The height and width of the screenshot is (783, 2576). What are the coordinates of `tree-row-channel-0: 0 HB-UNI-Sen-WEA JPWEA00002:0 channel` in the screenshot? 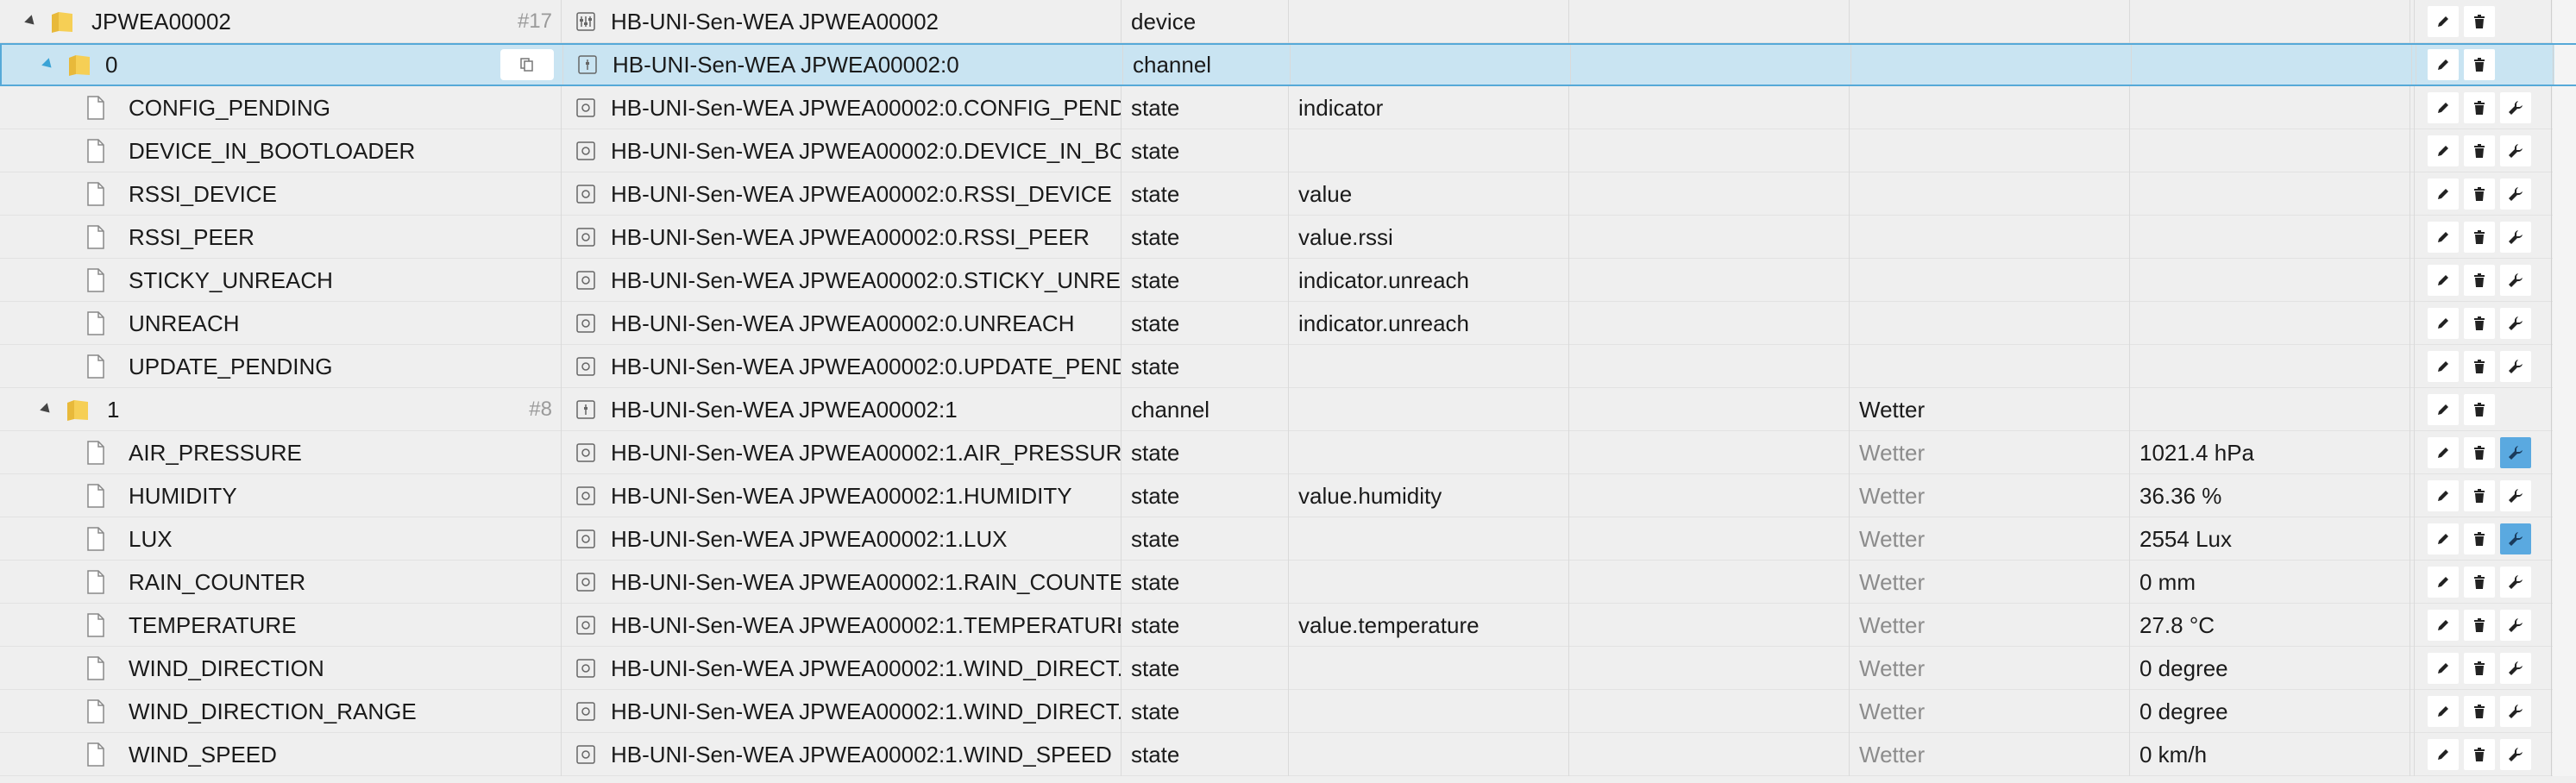 It's located at (1288, 64).